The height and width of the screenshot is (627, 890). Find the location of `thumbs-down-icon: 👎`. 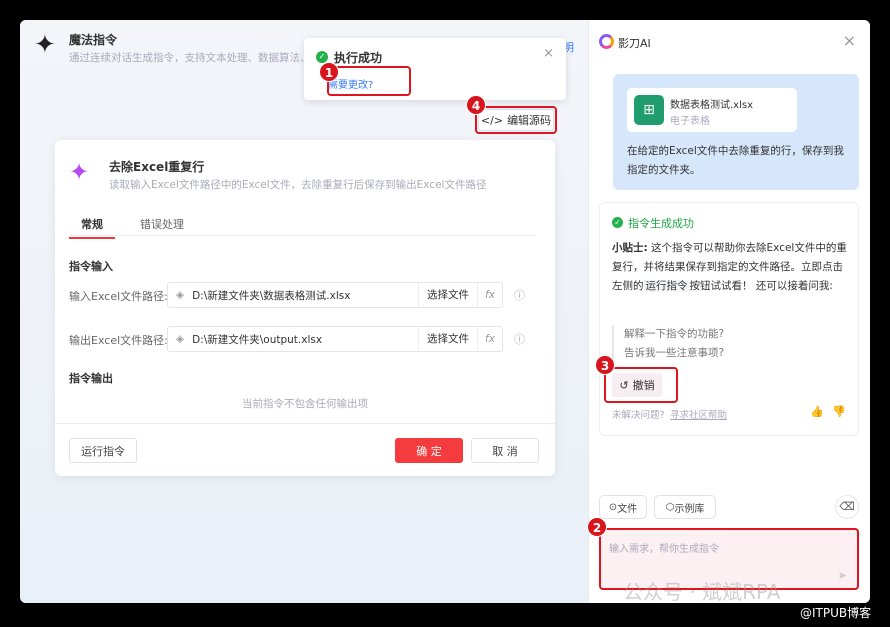

thumbs-down-icon: 👎 is located at coordinates (839, 411).